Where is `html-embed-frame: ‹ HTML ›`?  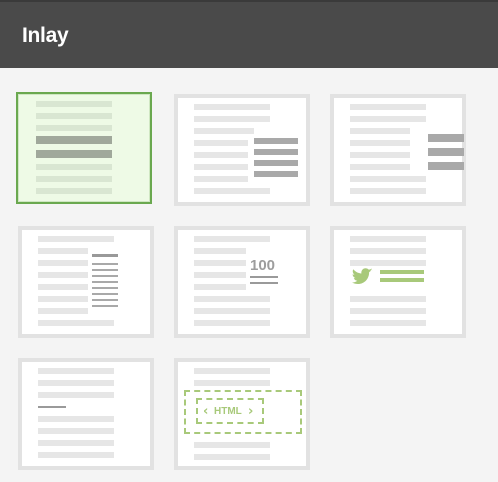
html-embed-frame: ‹ HTML › is located at coordinates (243, 412).